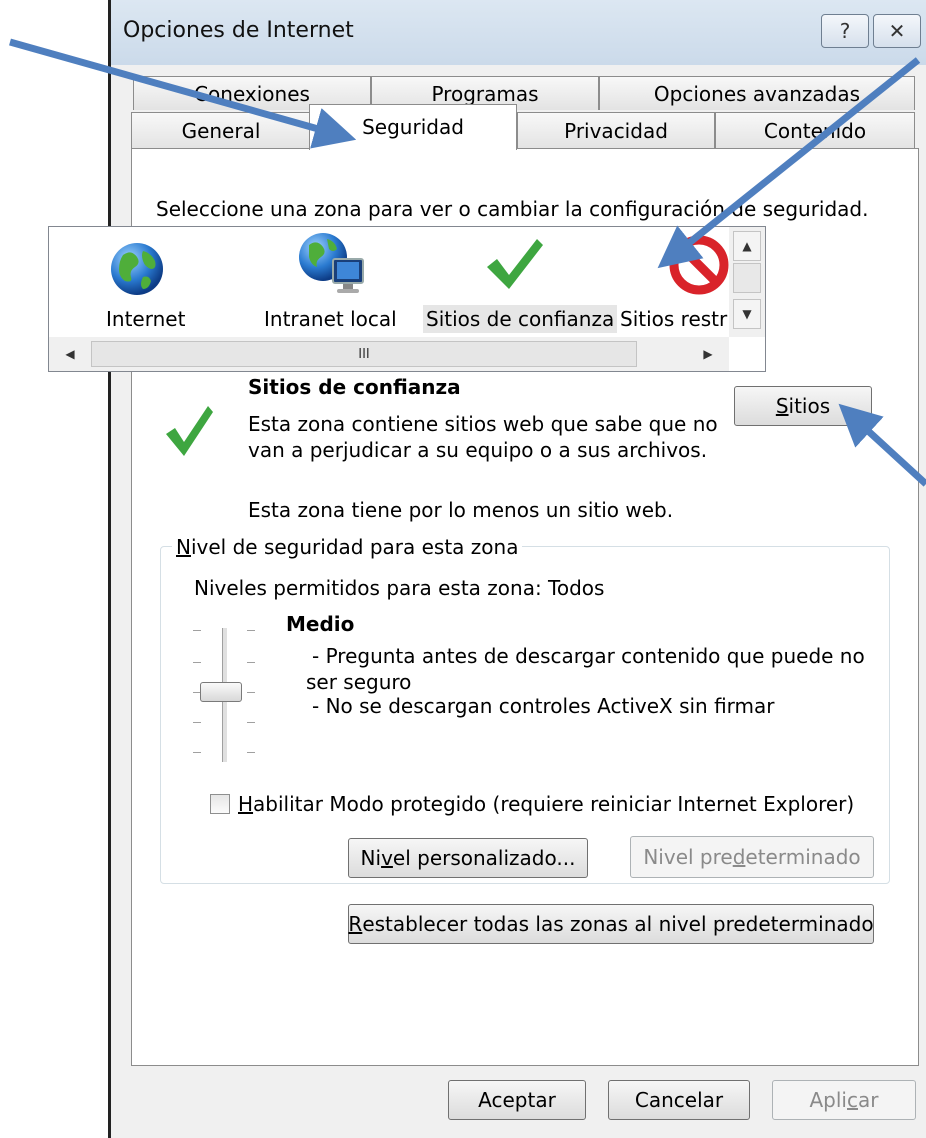  What do you see at coordinates (708, 354) in the screenshot?
I see `scroll-right-icon: ▶` at bounding box center [708, 354].